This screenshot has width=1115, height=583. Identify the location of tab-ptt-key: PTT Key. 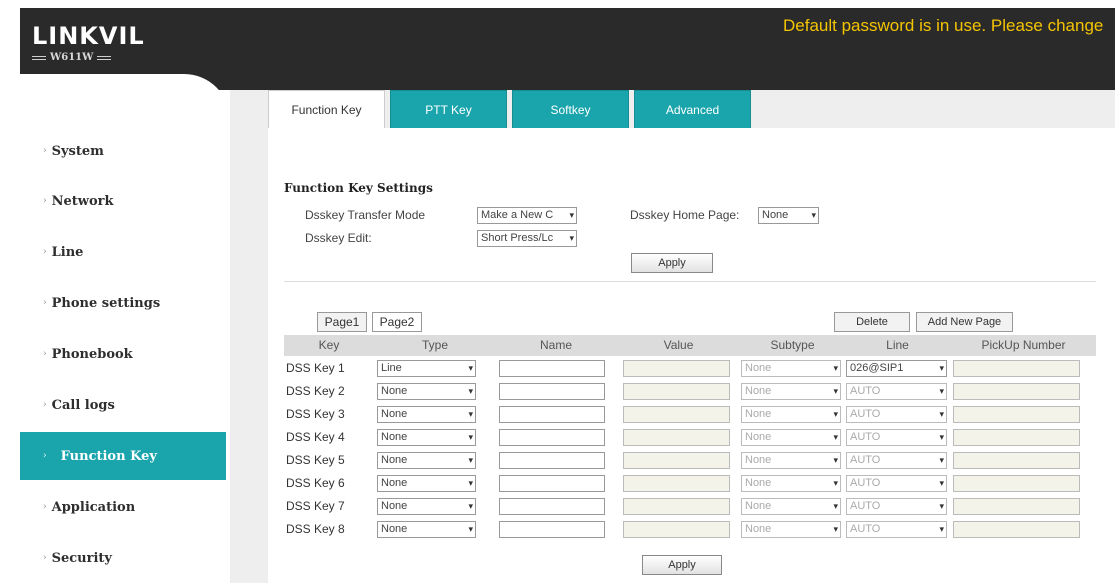
(448, 109).